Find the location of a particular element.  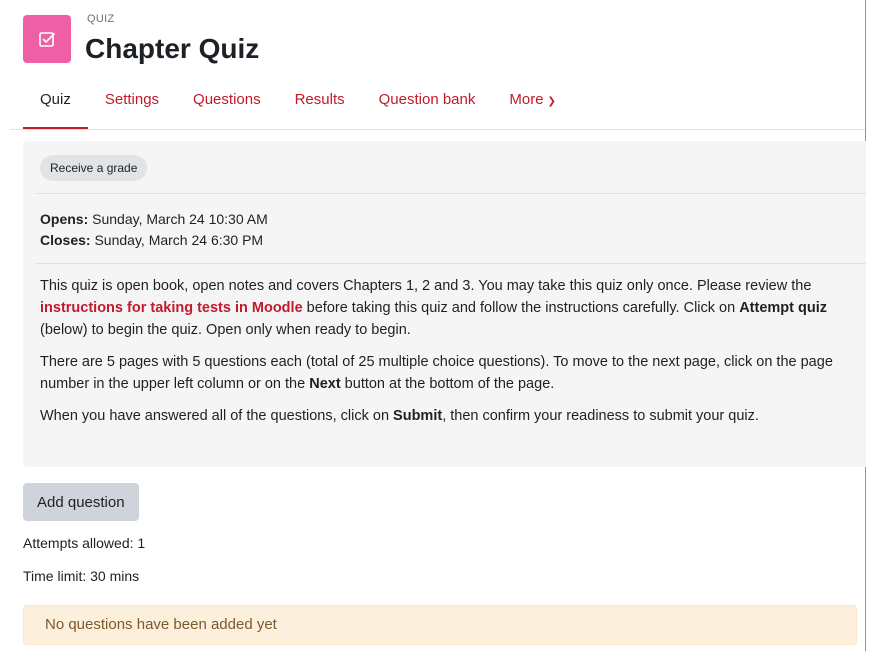

opens-label: Opens: is located at coordinates (64, 219).